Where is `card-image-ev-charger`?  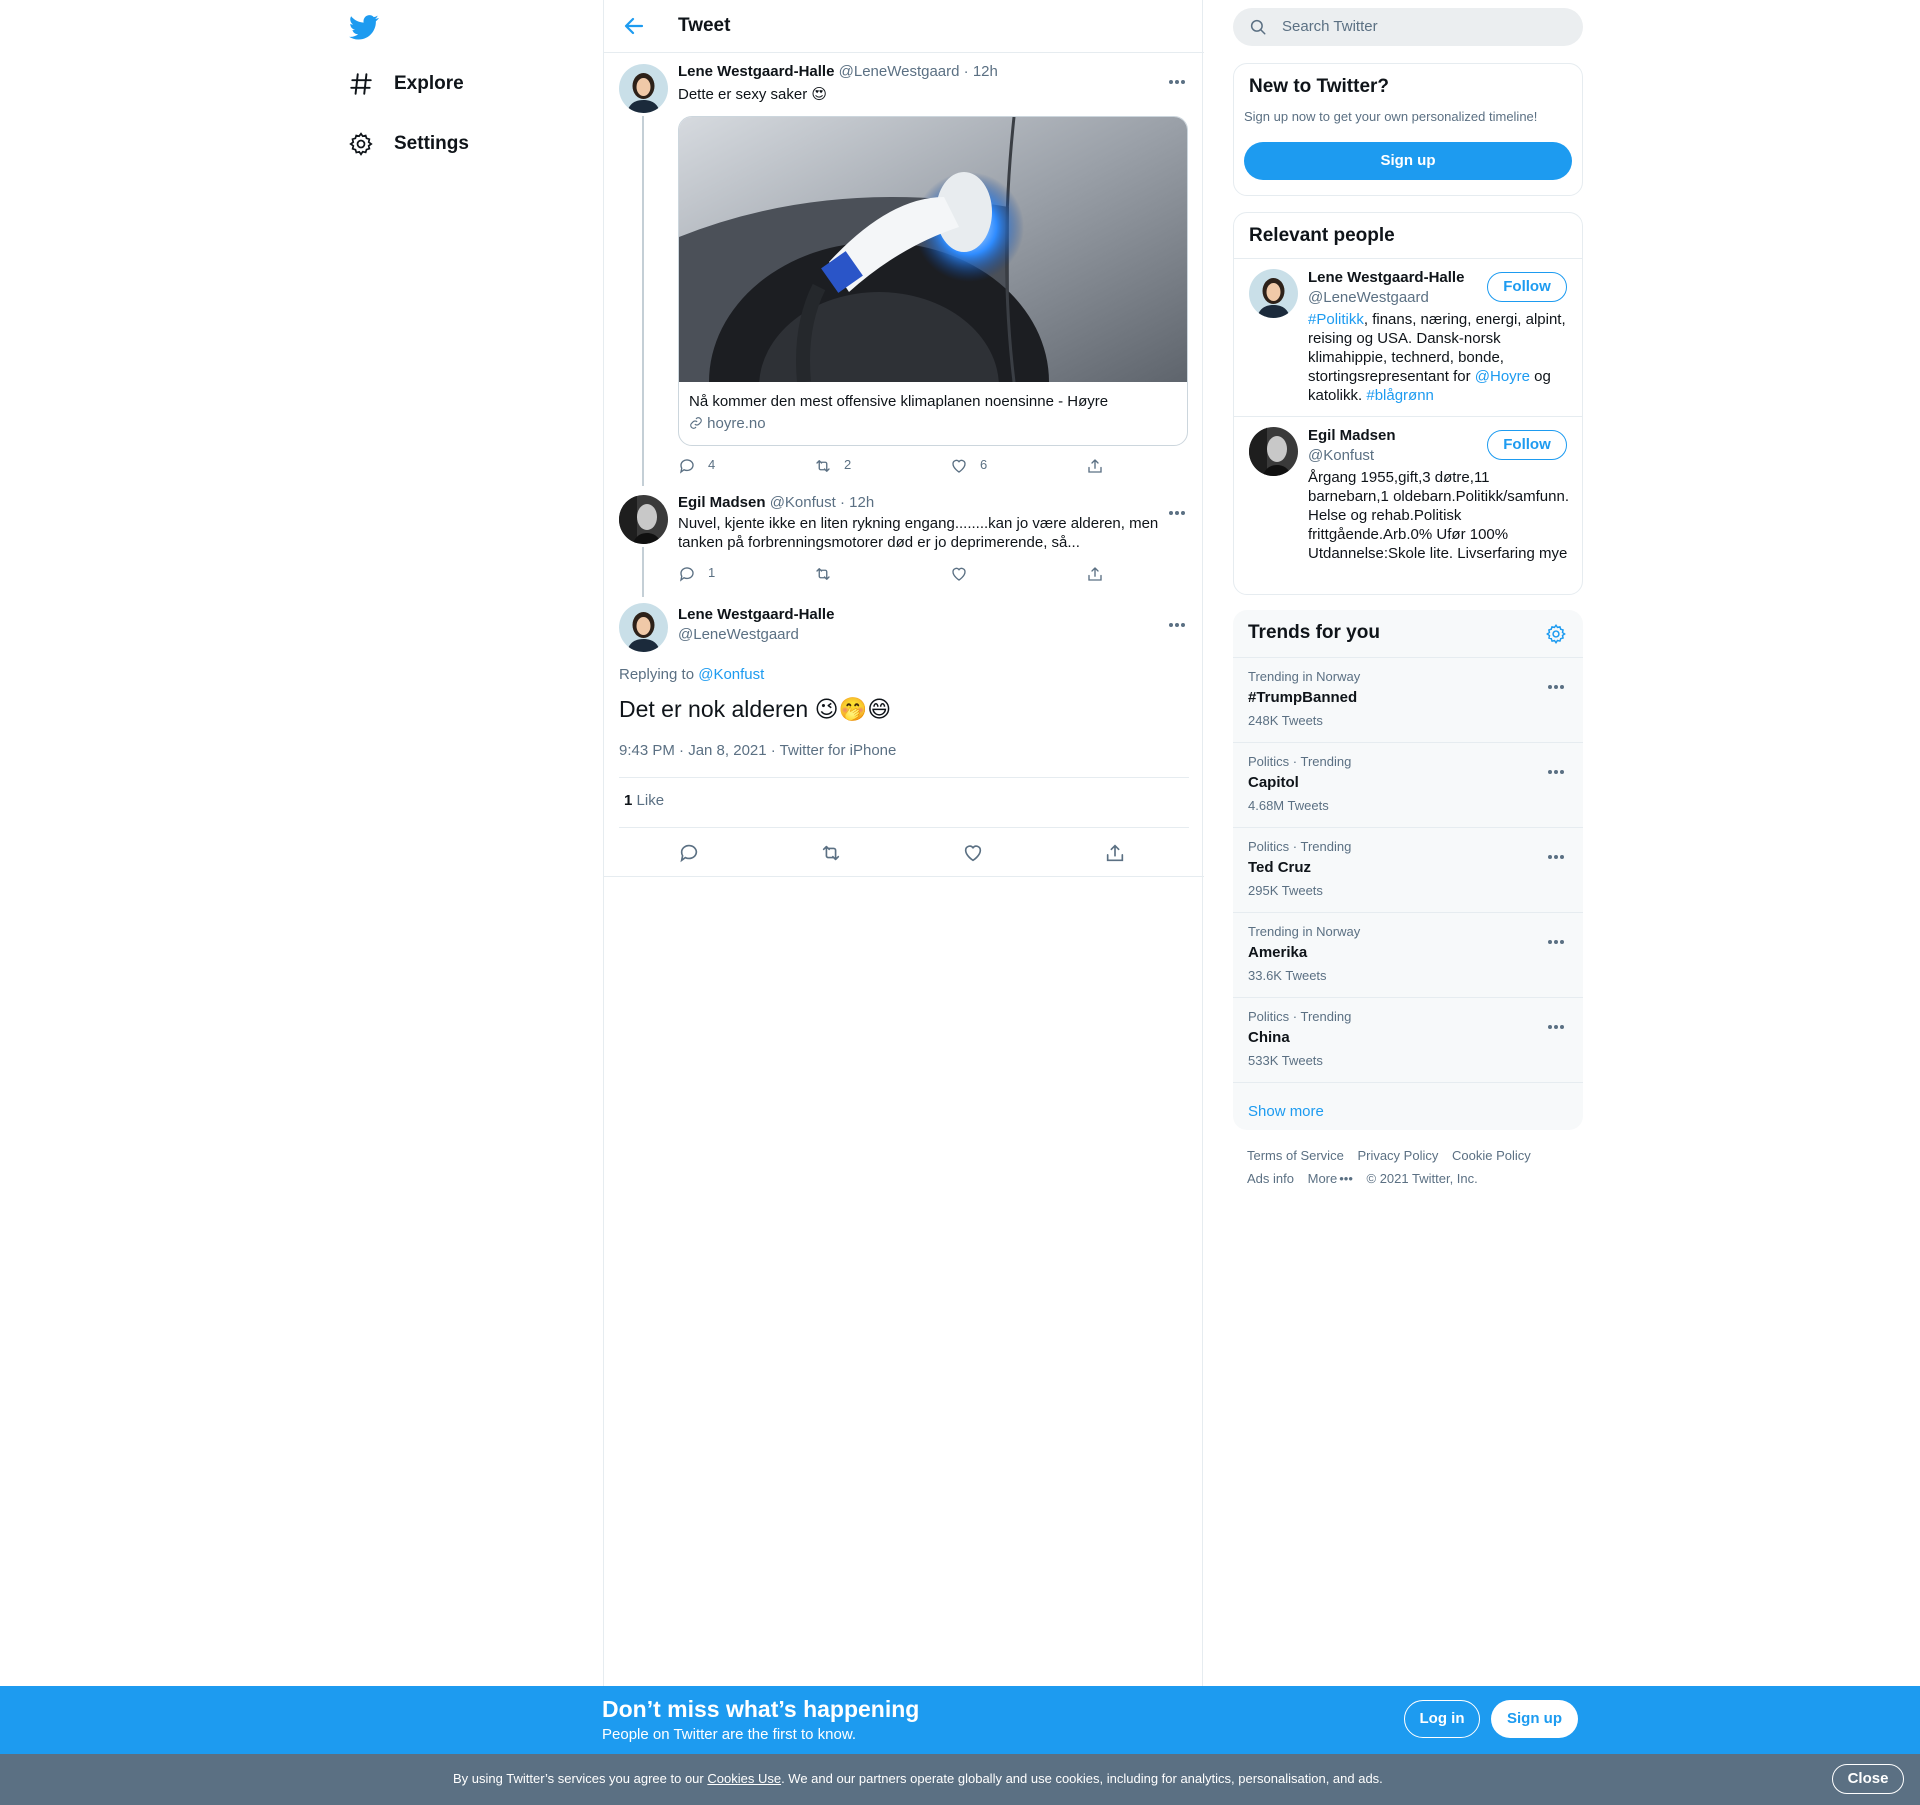 card-image-ev-charger is located at coordinates (933, 249).